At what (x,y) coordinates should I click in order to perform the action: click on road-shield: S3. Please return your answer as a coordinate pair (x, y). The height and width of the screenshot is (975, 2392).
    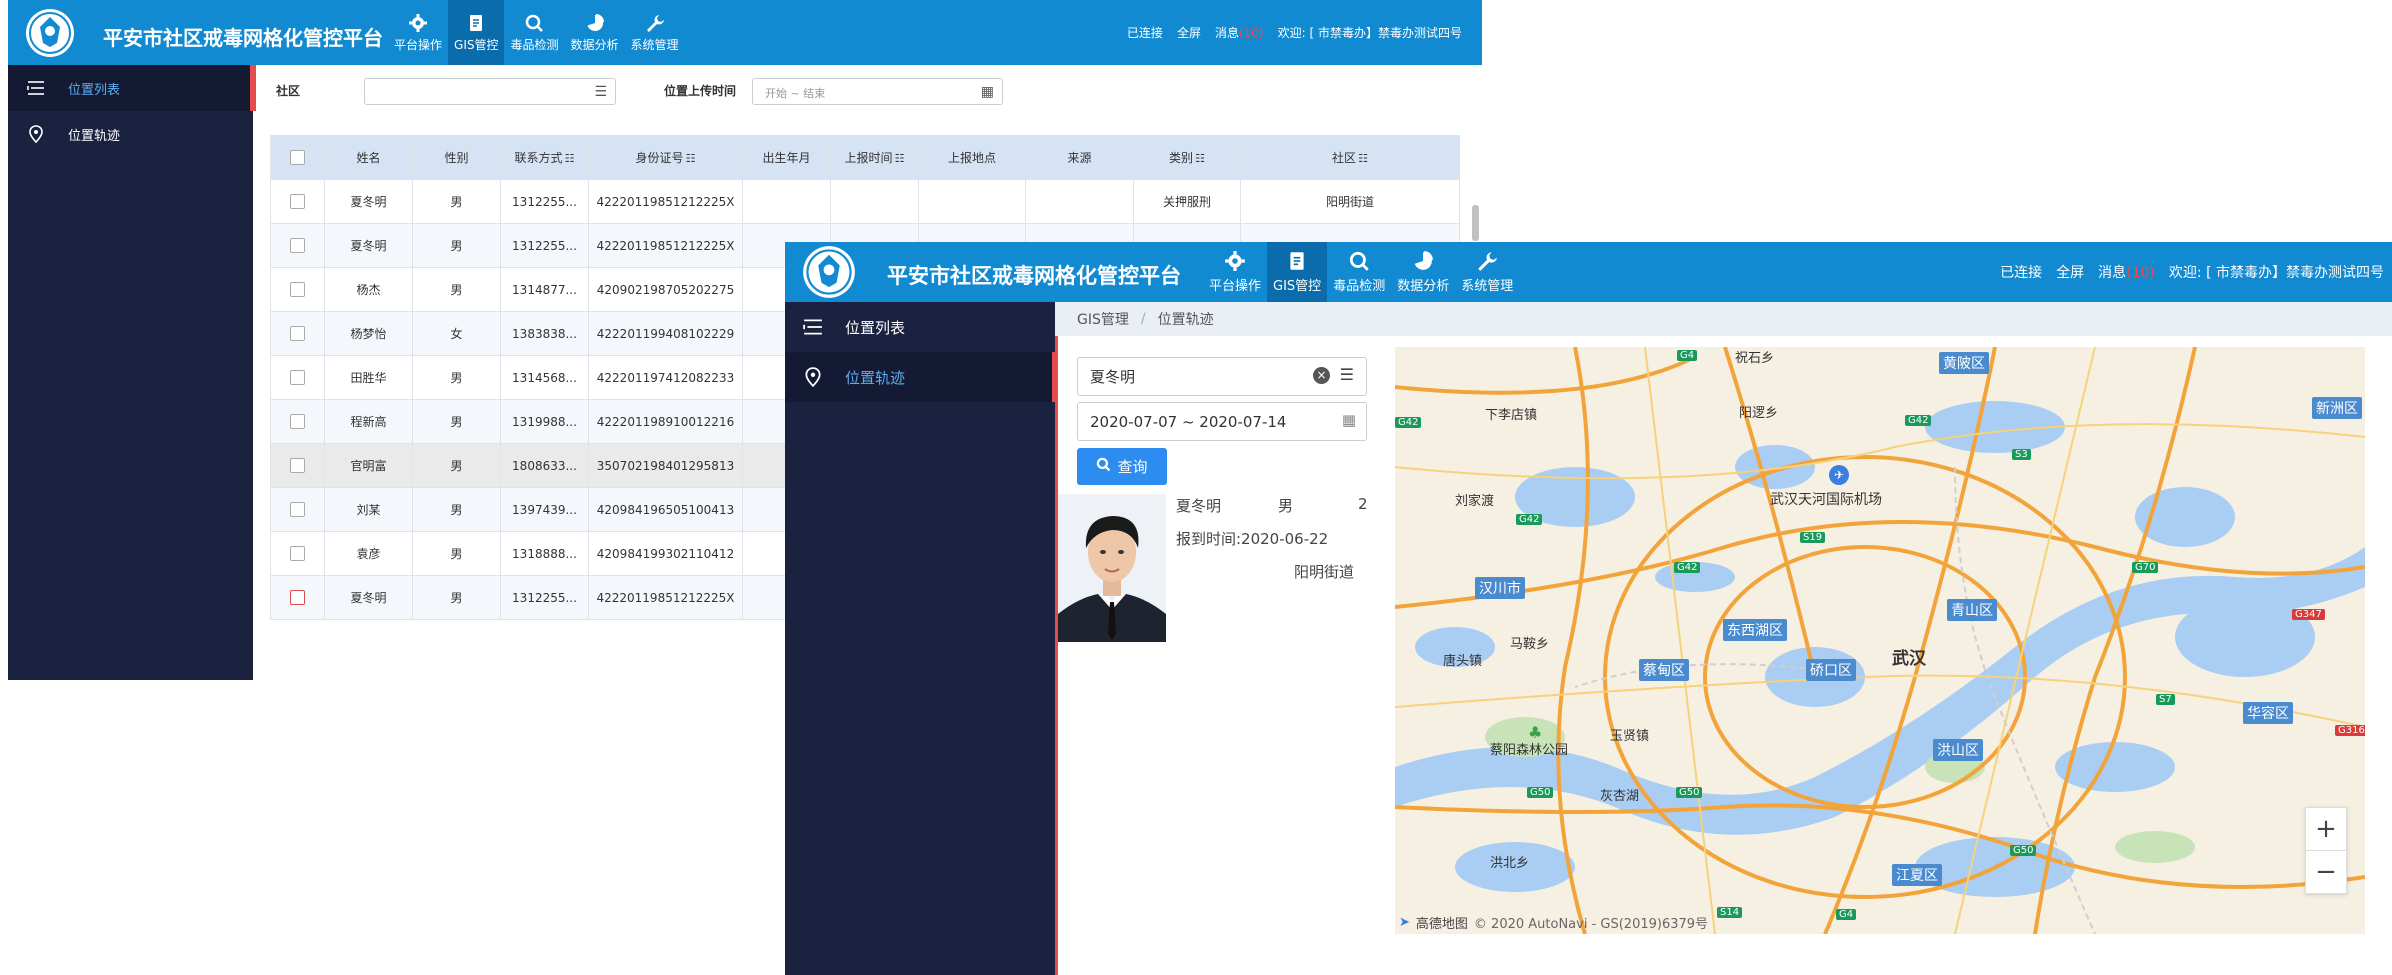
    Looking at the image, I should click on (2021, 454).